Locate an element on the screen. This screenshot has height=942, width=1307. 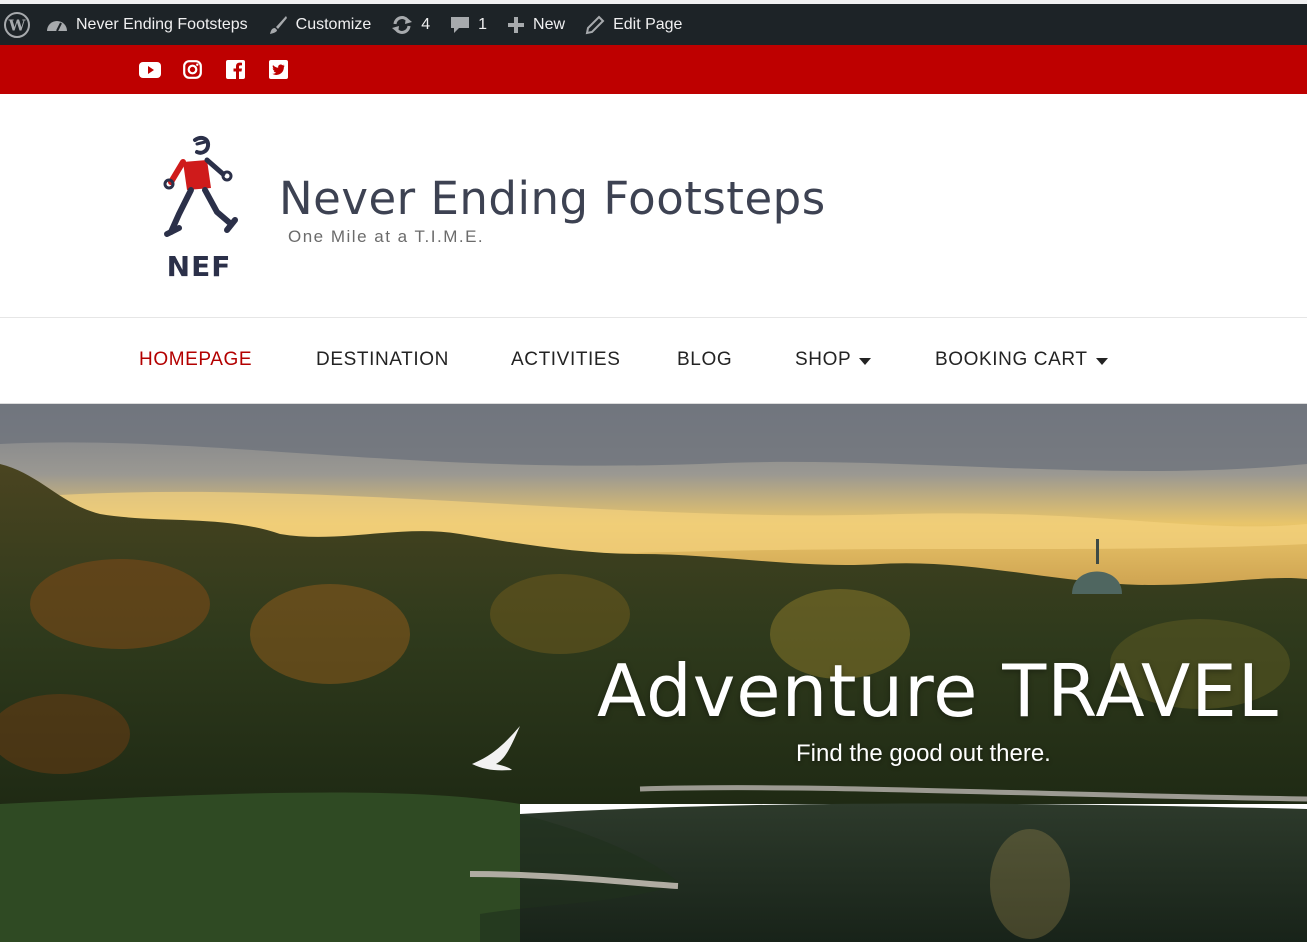
wordpress-logo-icon: W is located at coordinates (18, 24).